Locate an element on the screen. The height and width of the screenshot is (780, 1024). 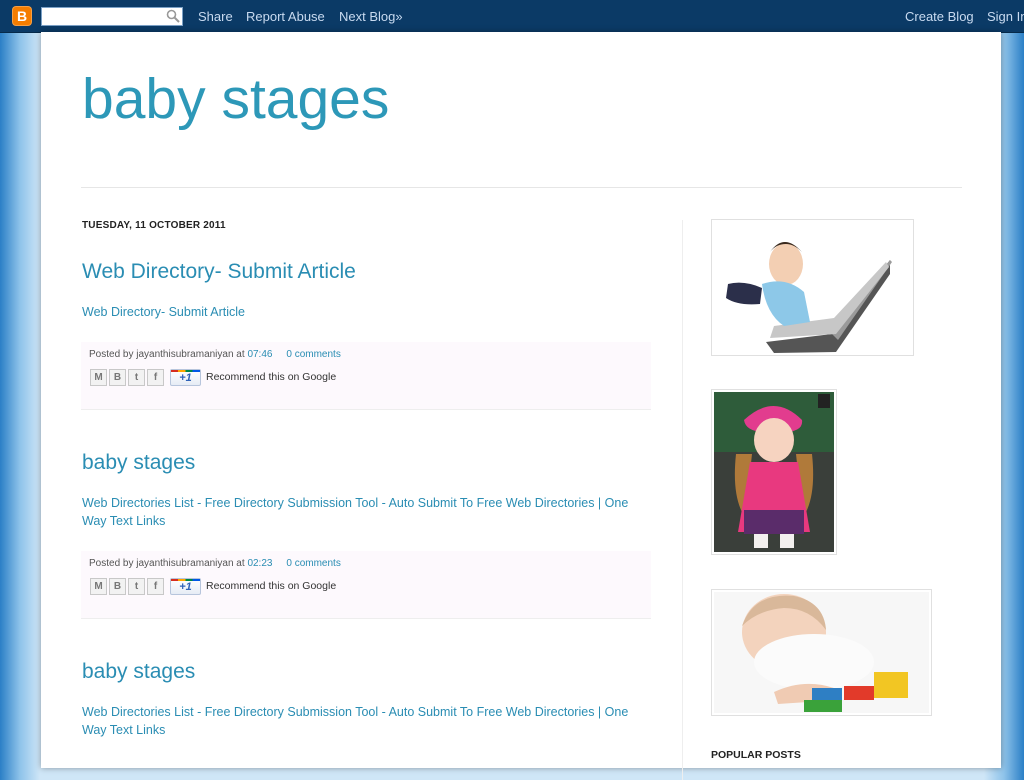
post-time-link: 02:23 is located at coordinates (259, 563).